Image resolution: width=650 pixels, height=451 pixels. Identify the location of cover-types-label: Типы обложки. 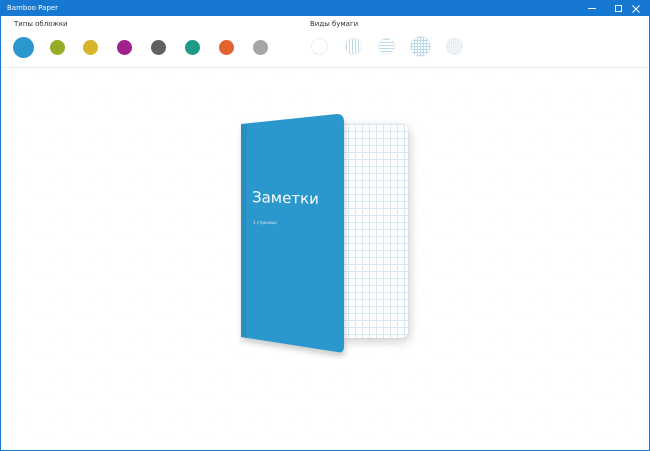
(41, 24).